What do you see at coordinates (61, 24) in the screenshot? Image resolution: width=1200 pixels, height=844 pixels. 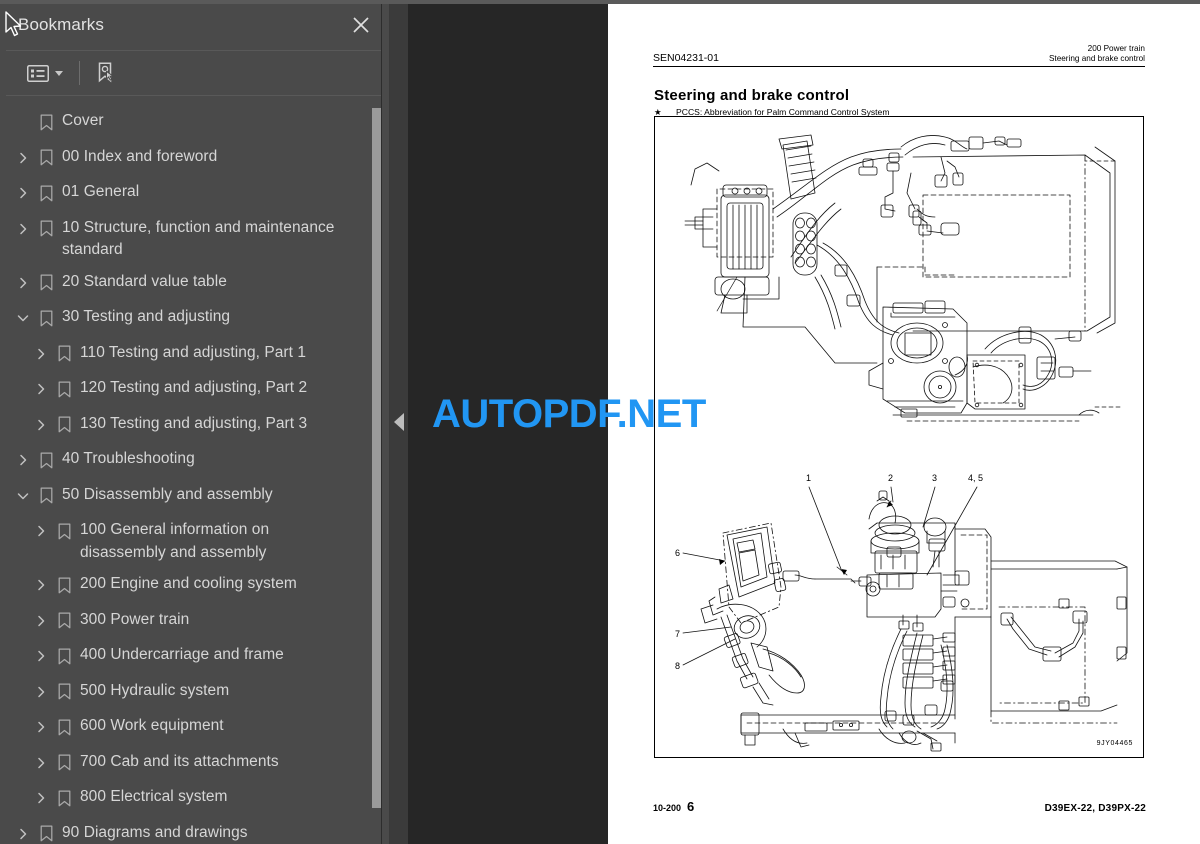 I see `bookmarks-panel-title: Bookmarks` at bounding box center [61, 24].